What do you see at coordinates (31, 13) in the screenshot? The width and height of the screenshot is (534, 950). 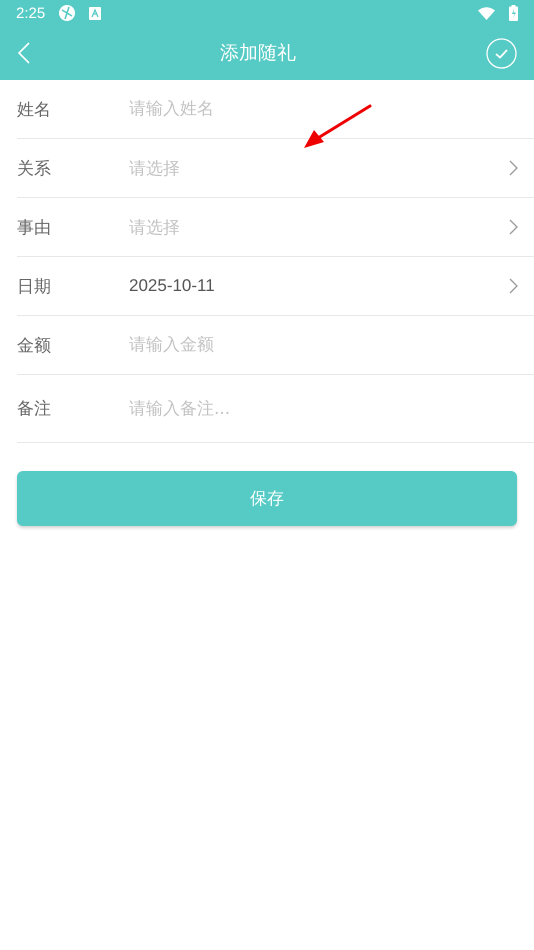 I see `status-time: 2:25` at bounding box center [31, 13].